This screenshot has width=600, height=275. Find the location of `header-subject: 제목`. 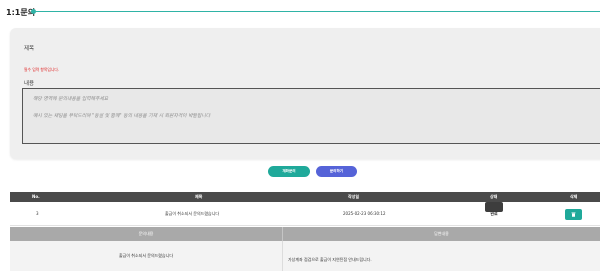

header-subject: 제목 is located at coordinates (199, 196).